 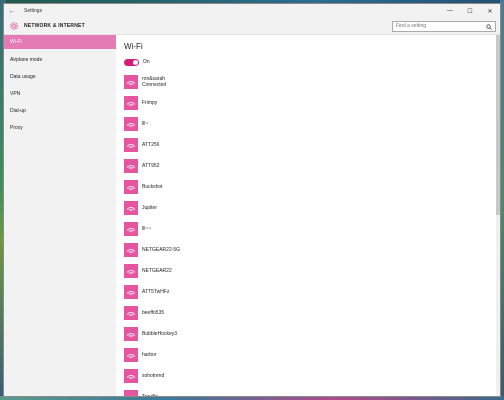 I want to click on network-name: Jupiter, so click(x=150, y=207).